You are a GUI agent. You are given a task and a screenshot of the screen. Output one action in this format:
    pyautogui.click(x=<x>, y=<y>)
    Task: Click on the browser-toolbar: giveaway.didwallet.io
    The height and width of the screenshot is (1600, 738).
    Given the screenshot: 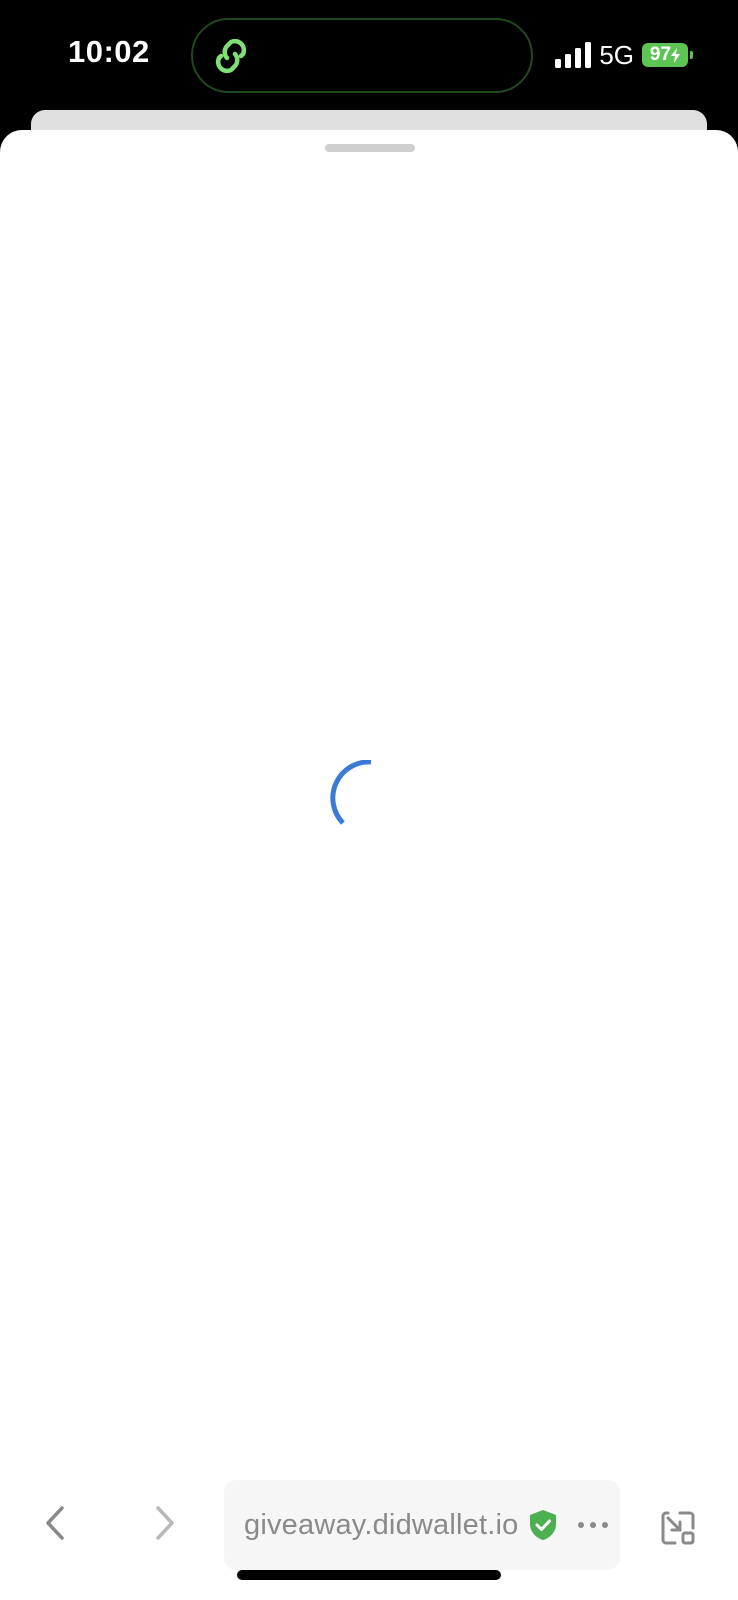 What is the action you would take?
    pyautogui.click(x=369, y=1525)
    